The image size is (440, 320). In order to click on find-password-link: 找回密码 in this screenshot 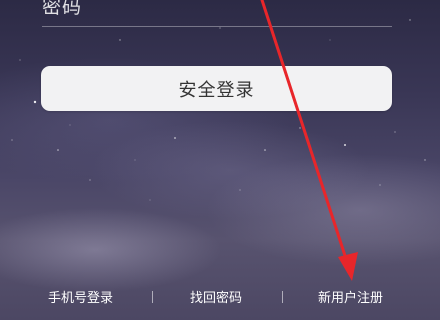, I will do `click(216, 296)`.